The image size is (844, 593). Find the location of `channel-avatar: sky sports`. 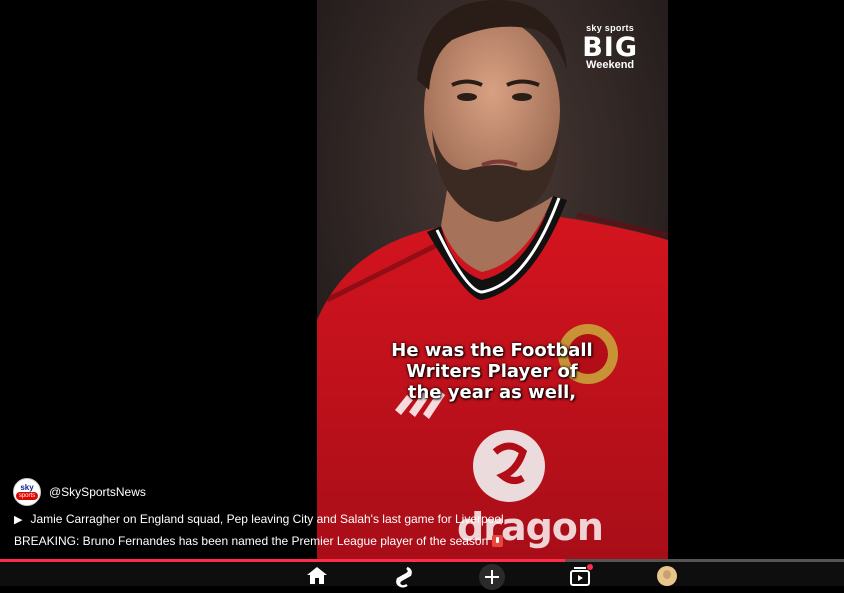

channel-avatar: sky sports is located at coordinates (27, 492).